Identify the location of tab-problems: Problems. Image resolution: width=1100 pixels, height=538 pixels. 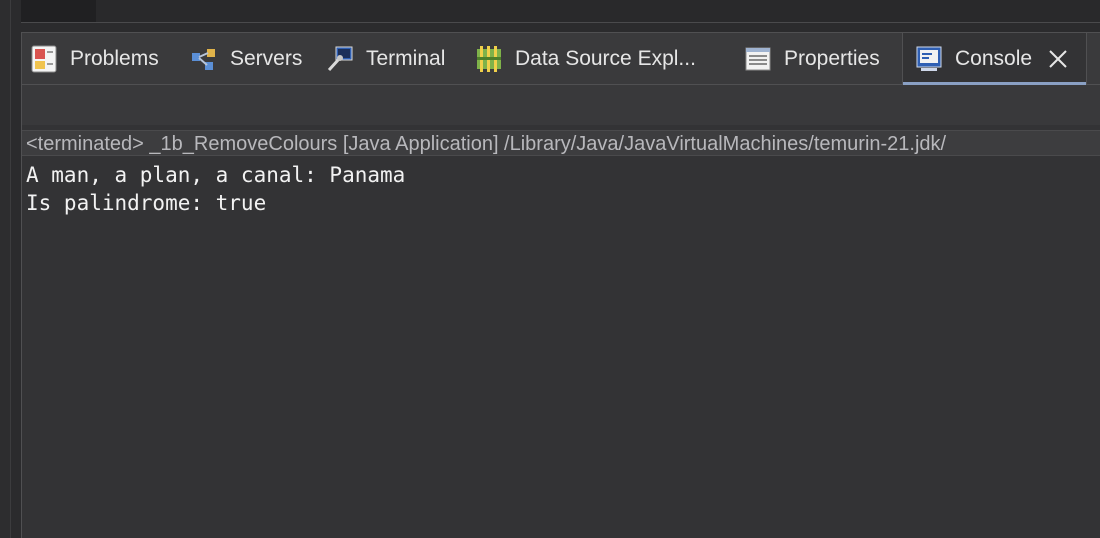
(94, 58).